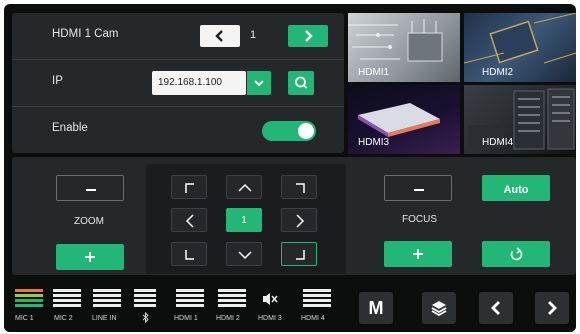  I want to click on ptz-up-button, so click(244, 187).